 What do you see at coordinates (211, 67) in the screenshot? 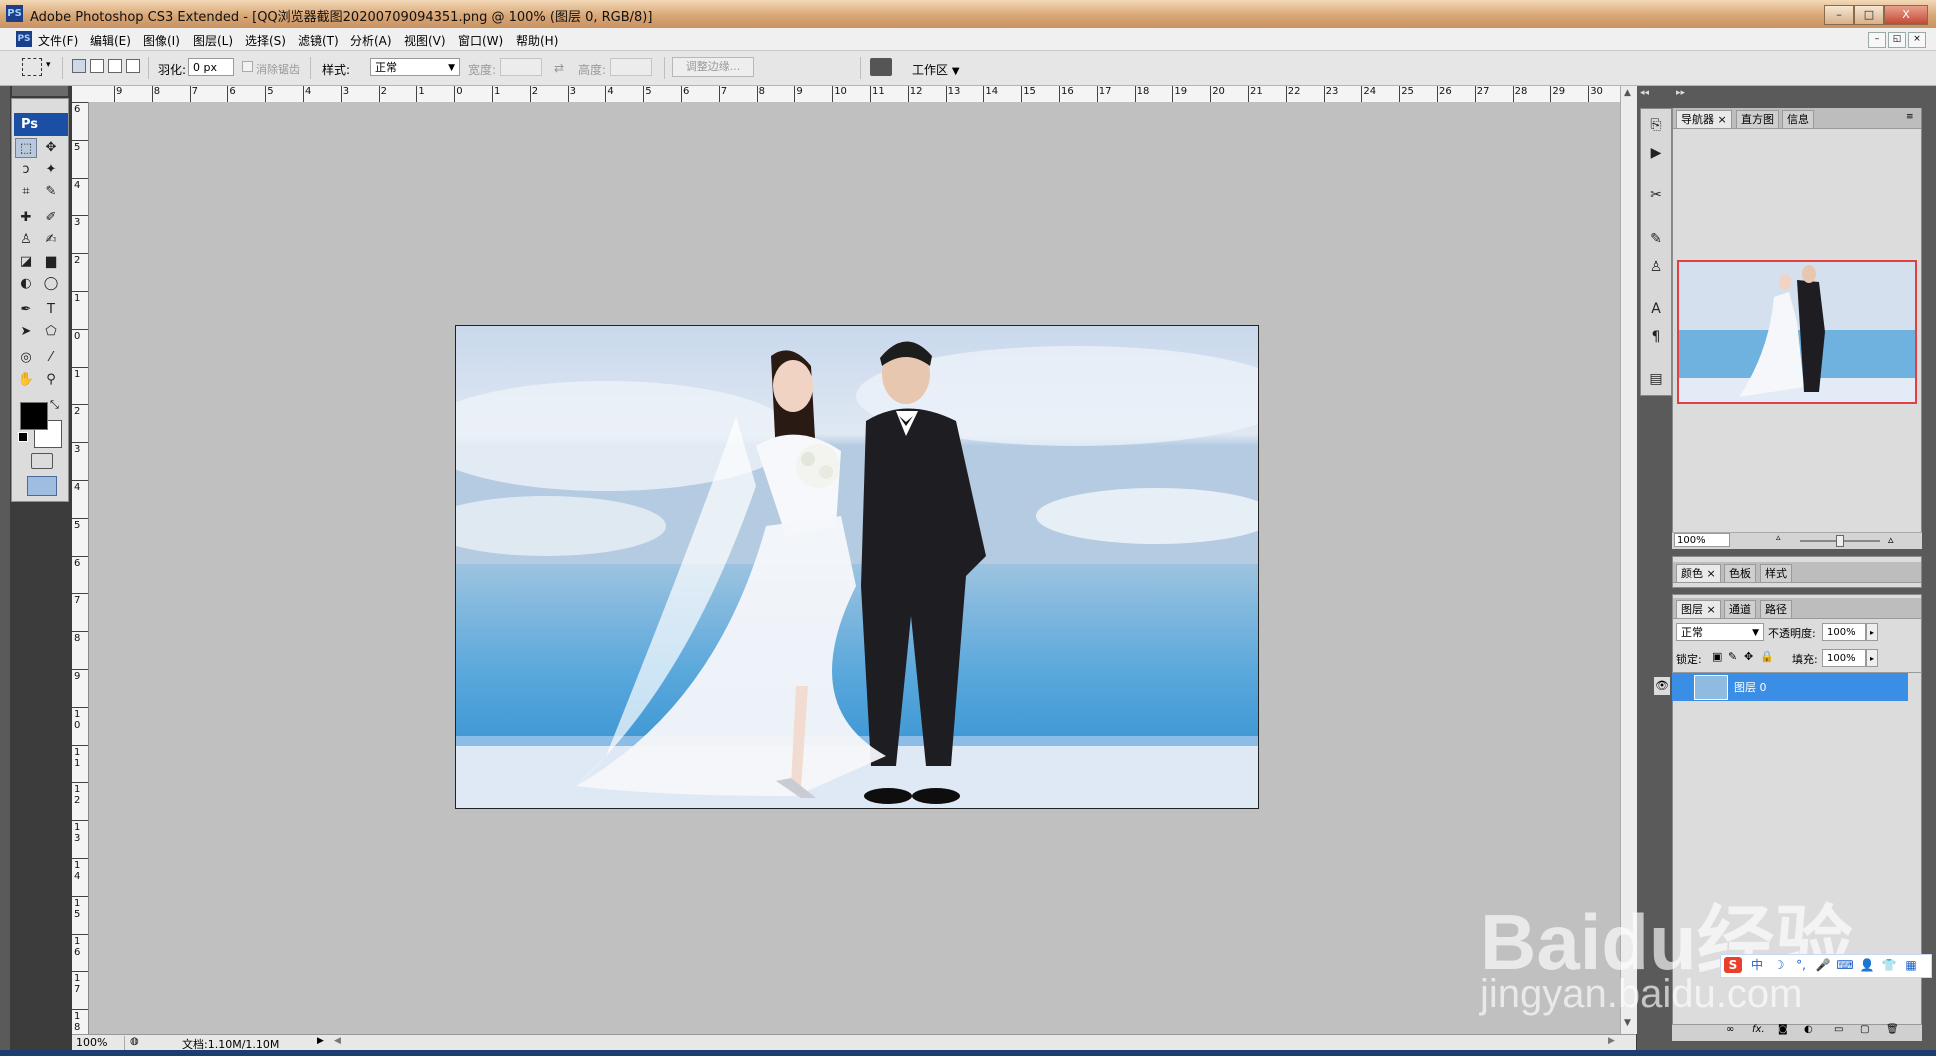
I see `feather-input: 0 px` at bounding box center [211, 67].